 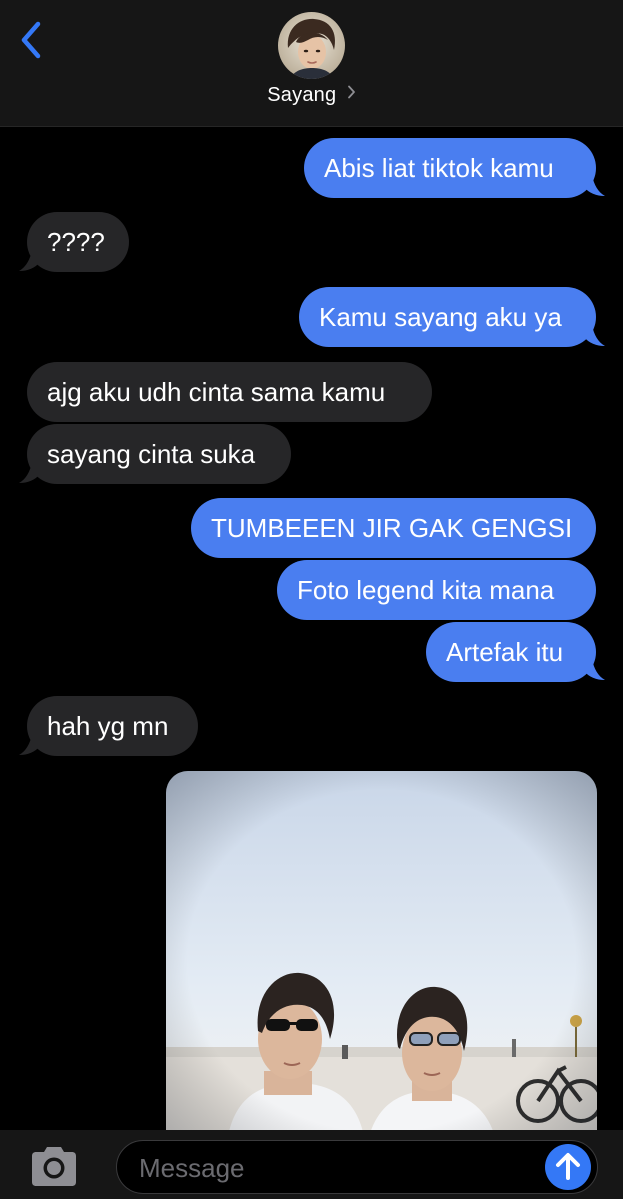 I want to click on message-text: sayang cinta suka, so click(x=151, y=454).